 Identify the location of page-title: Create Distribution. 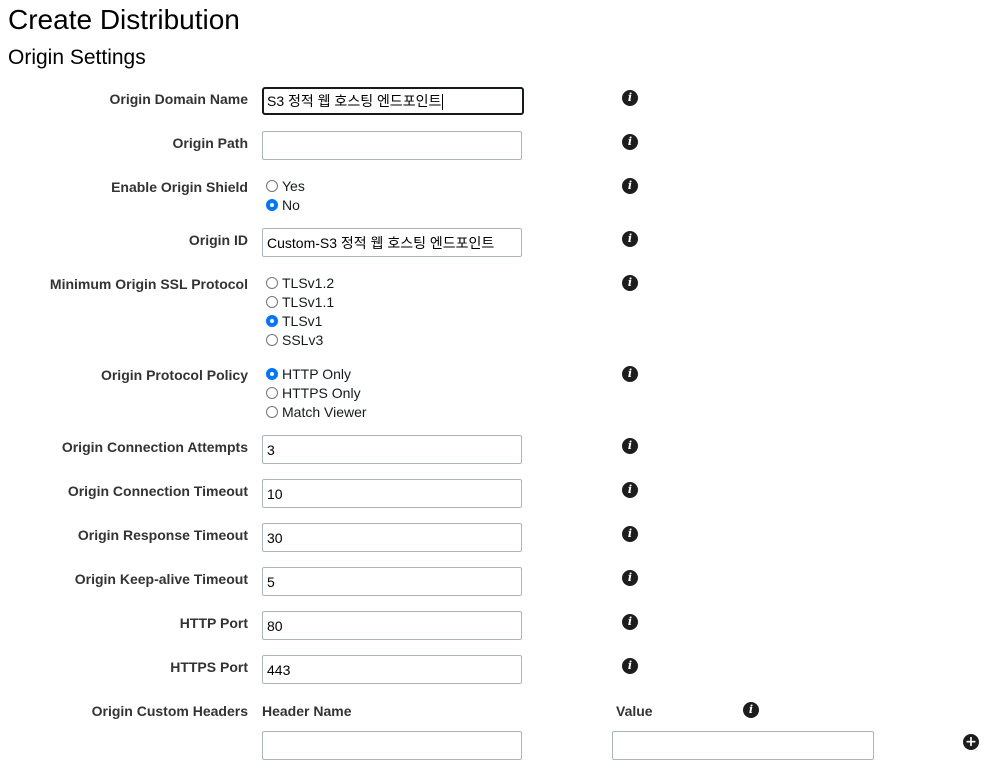
(124, 19).